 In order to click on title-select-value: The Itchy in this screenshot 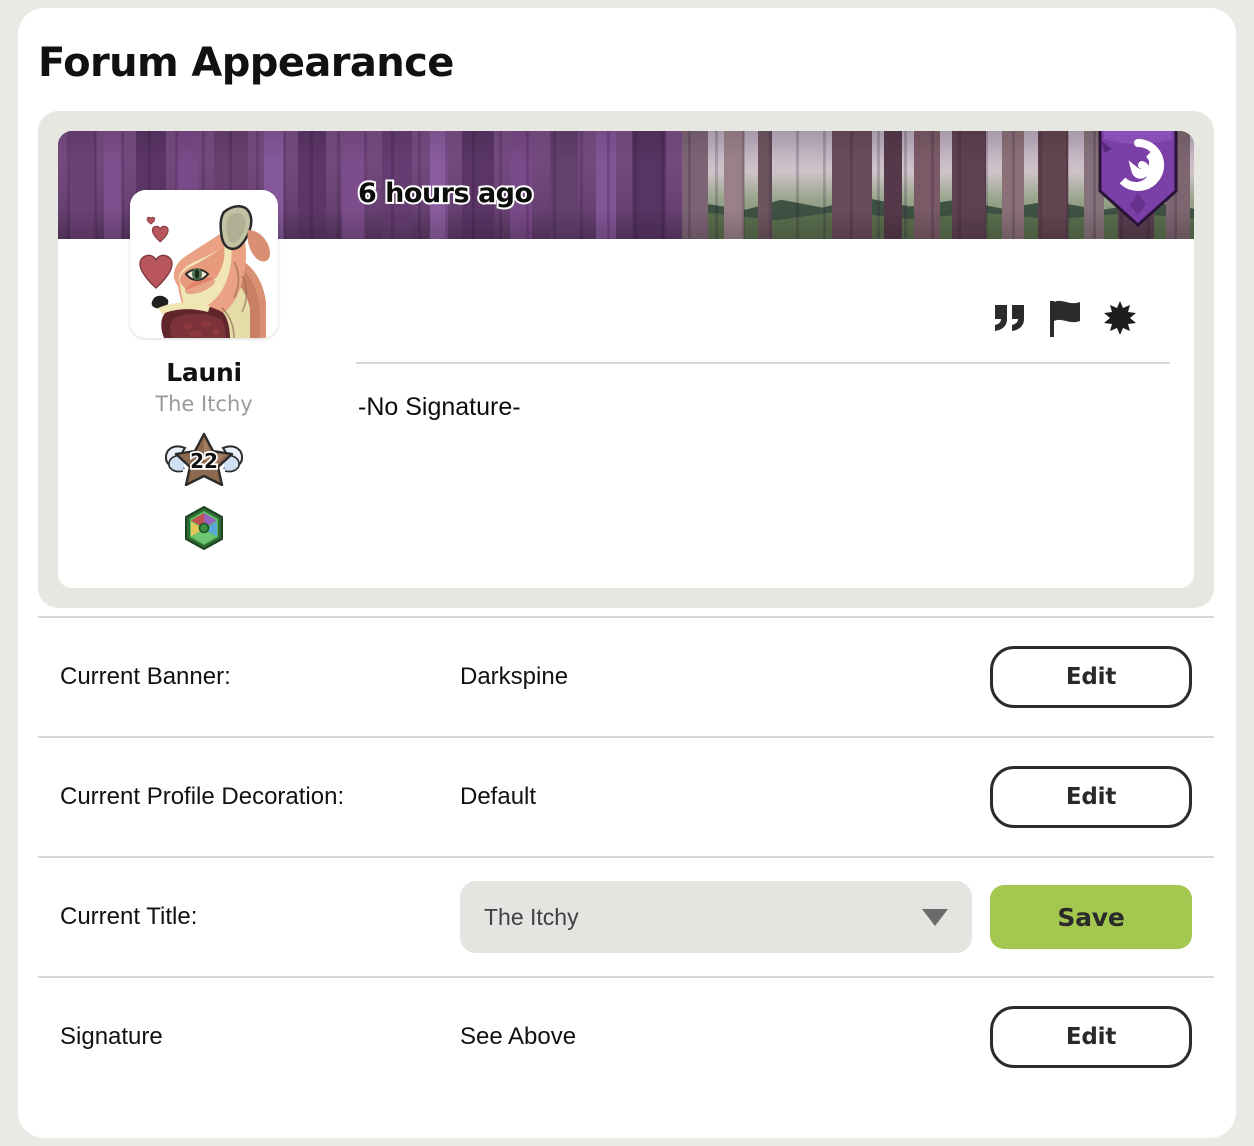, I will do `click(531, 916)`.